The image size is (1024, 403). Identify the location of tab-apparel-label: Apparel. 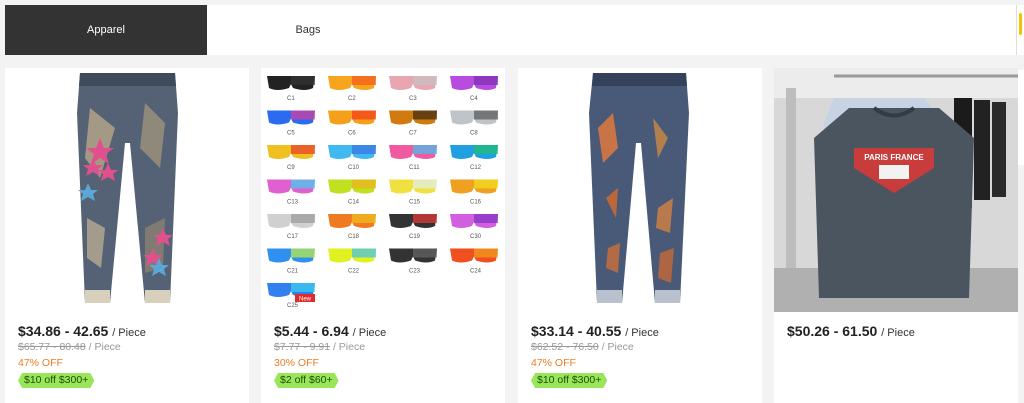
(106, 30).